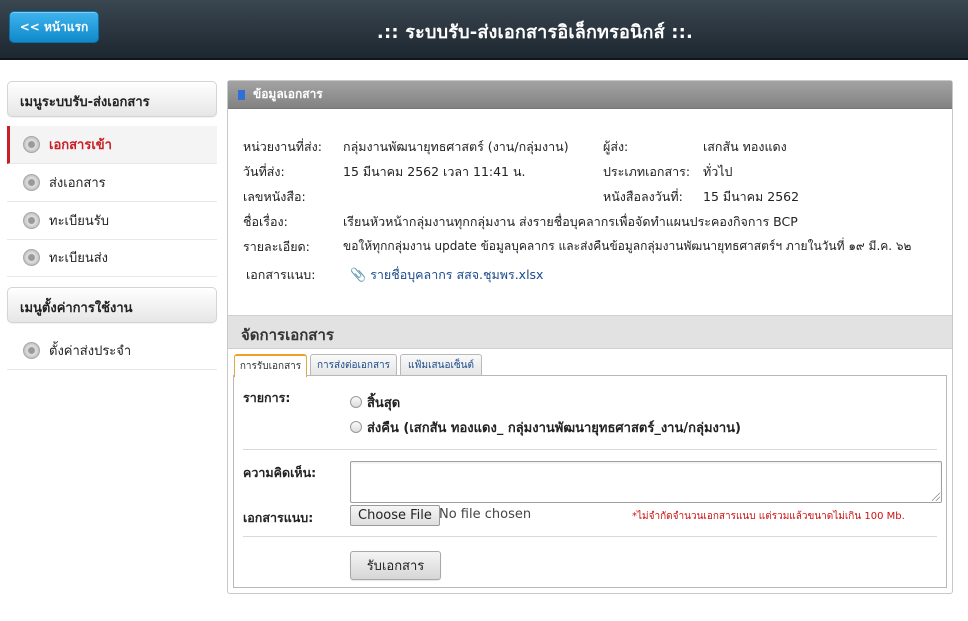  What do you see at coordinates (751, 196) in the screenshot?
I see `doc-date-value: 15 มีนาคม 2562` at bounding box center [751, 196].